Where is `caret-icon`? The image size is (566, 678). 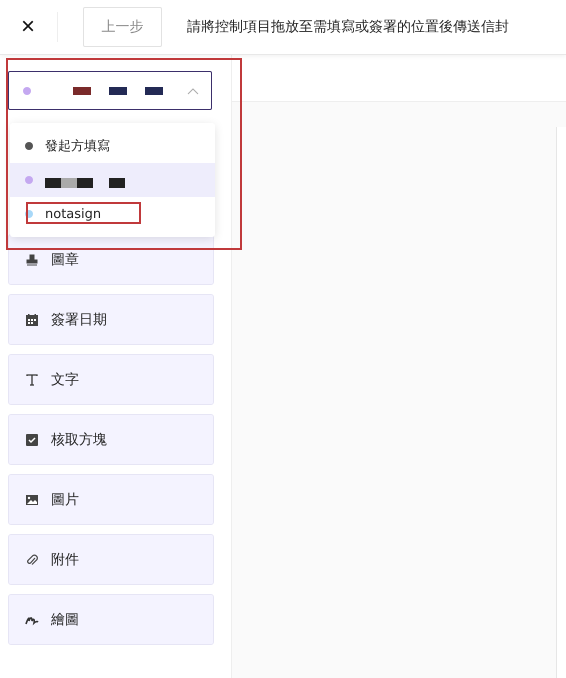
caret-icon is located at coordinates (193, 90).